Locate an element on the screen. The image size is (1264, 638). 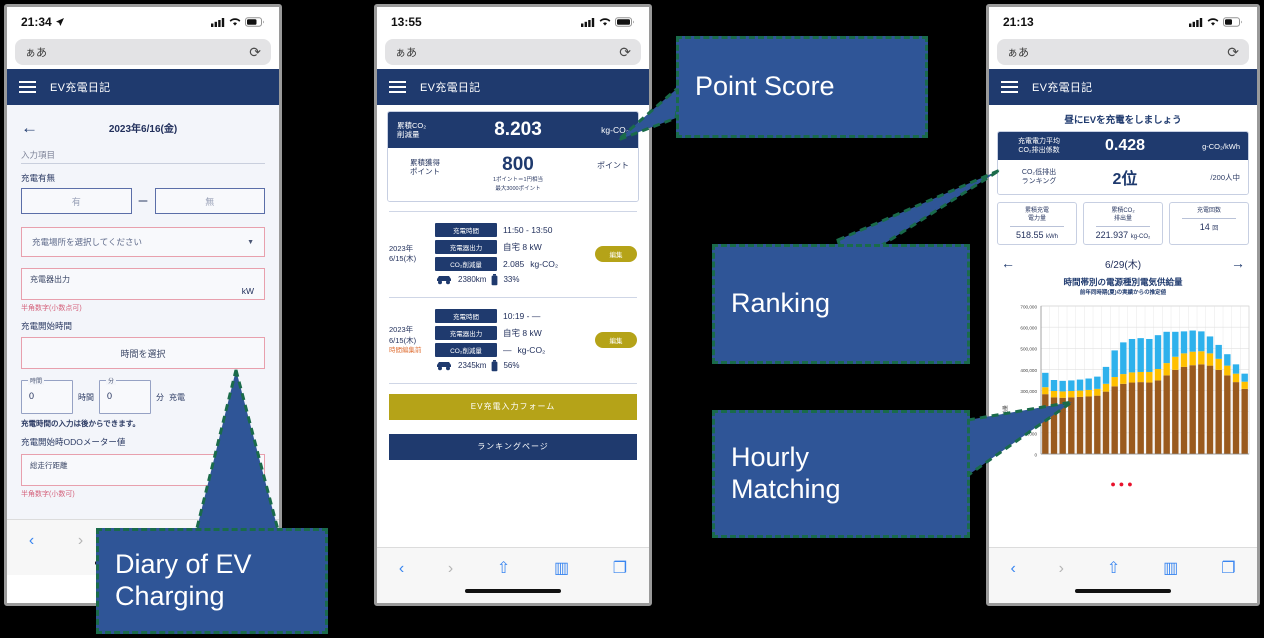
stat-card: 累積CO₂ 排出量 221.937 kg-CO₂ is located at coordinates (1123, 224).